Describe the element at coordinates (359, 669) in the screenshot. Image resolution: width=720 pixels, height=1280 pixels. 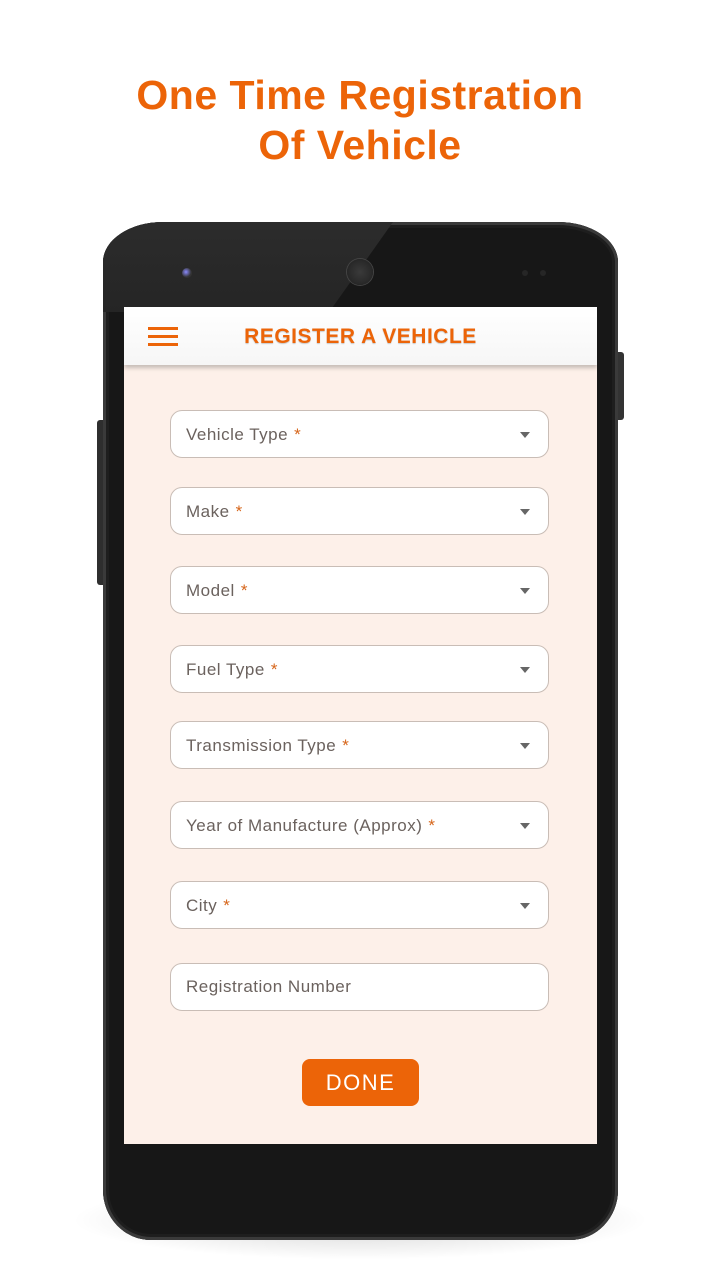
I see `fuel-type-dropdown: Fuel Type *` at that location.